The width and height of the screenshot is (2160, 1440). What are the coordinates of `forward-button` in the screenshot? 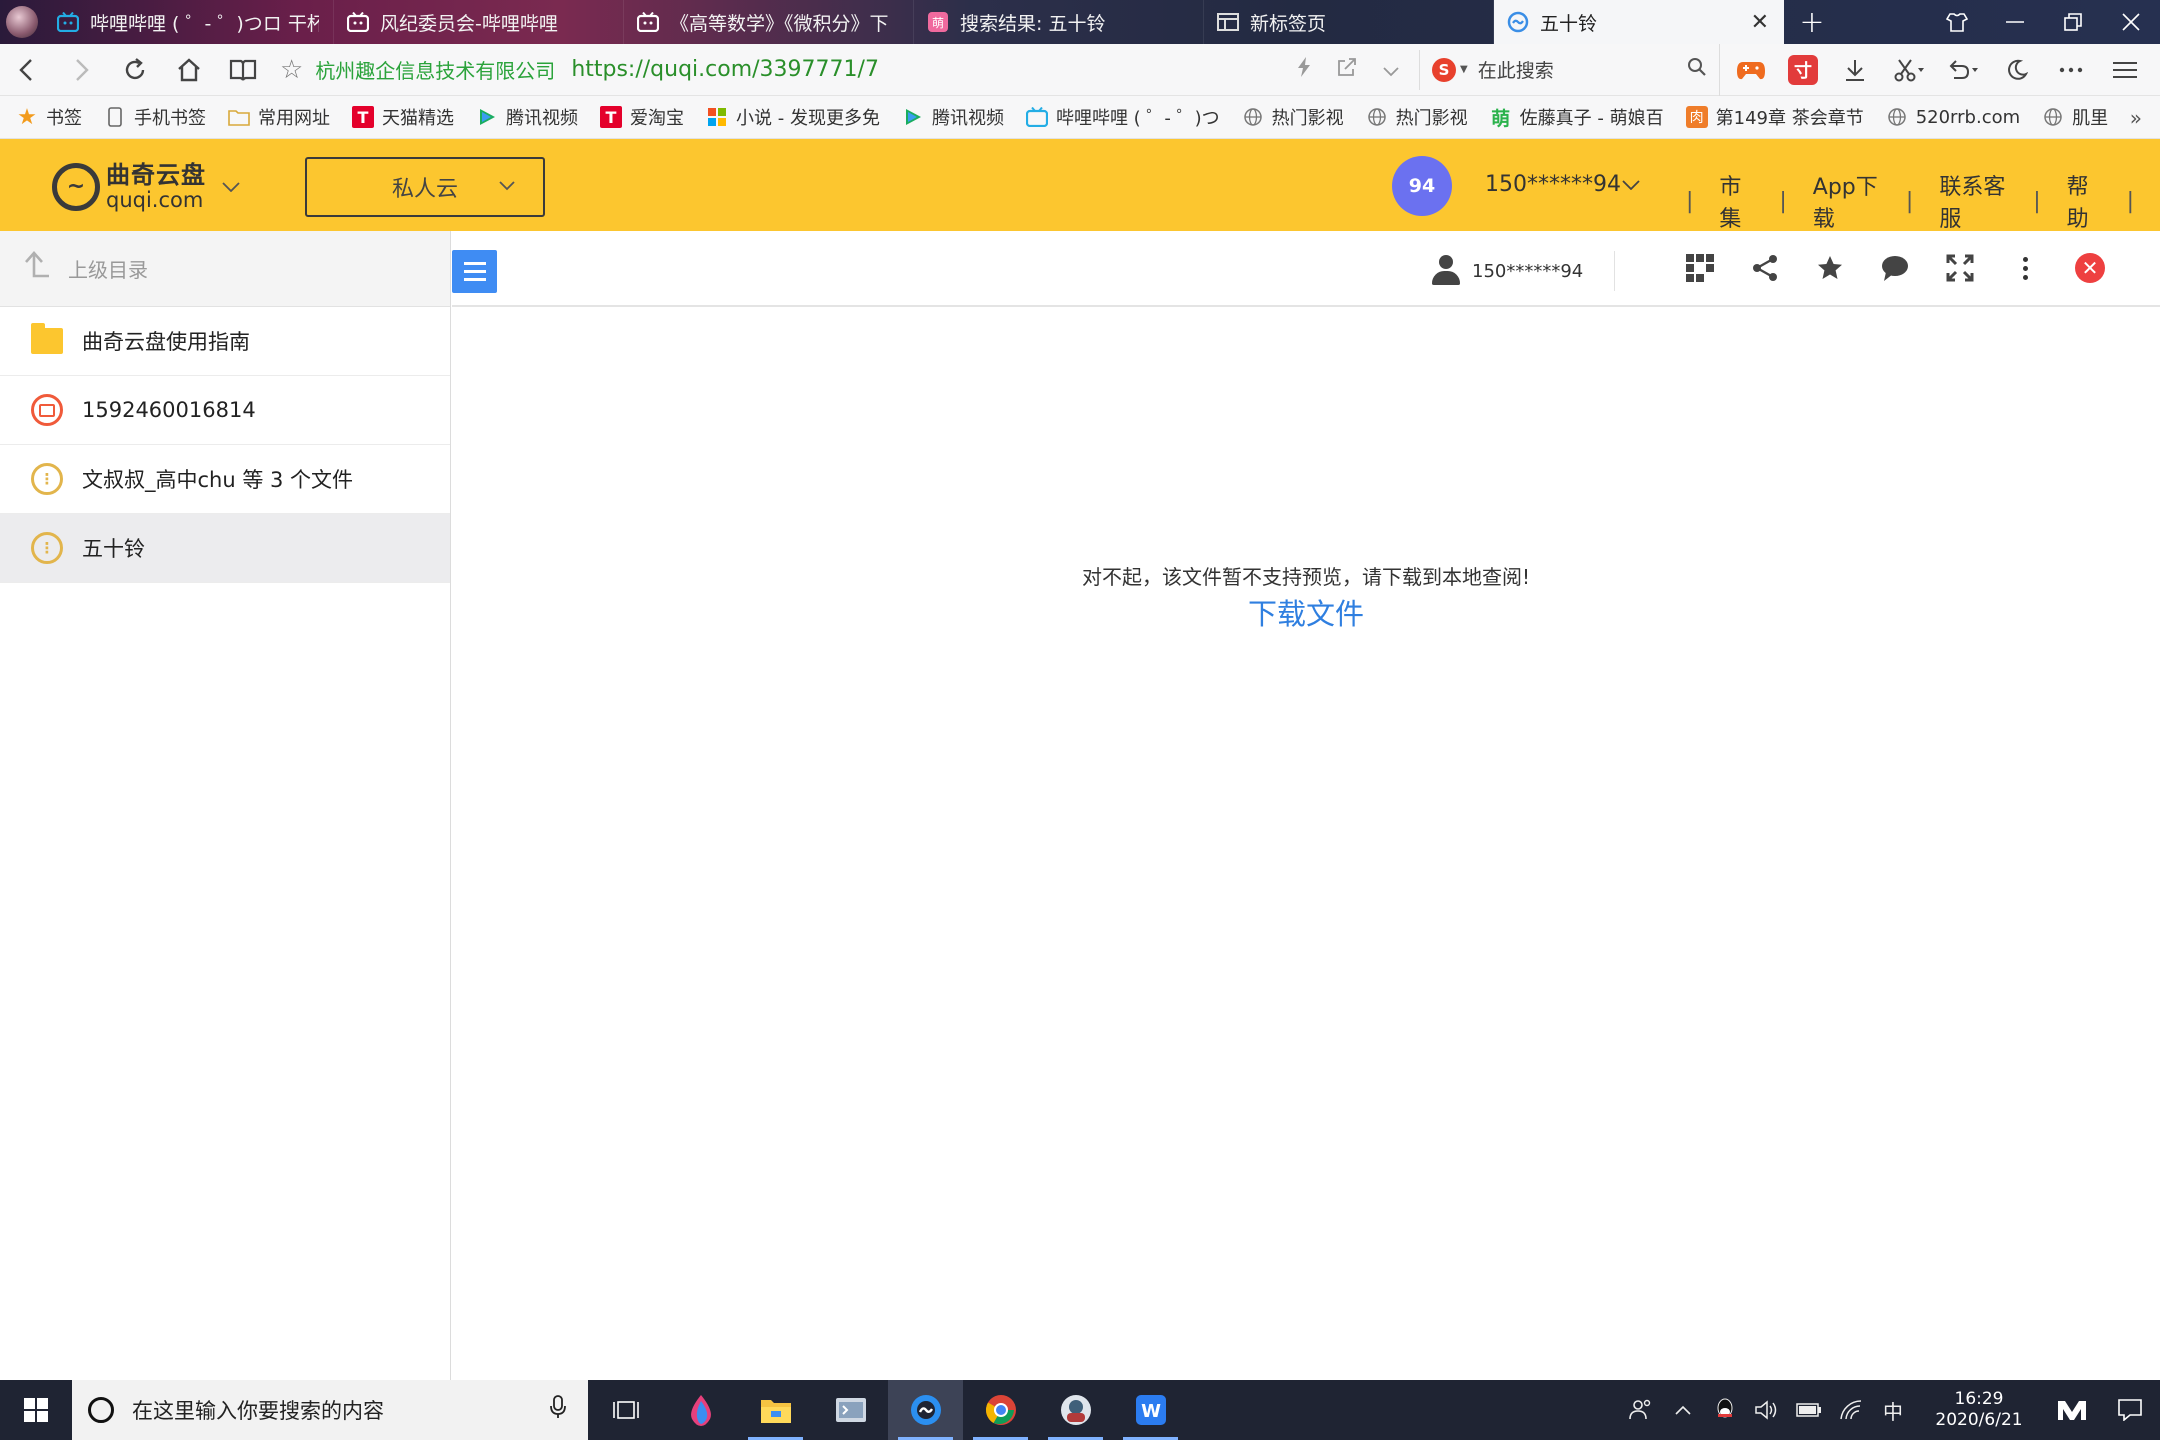 It's located at (81, 70).